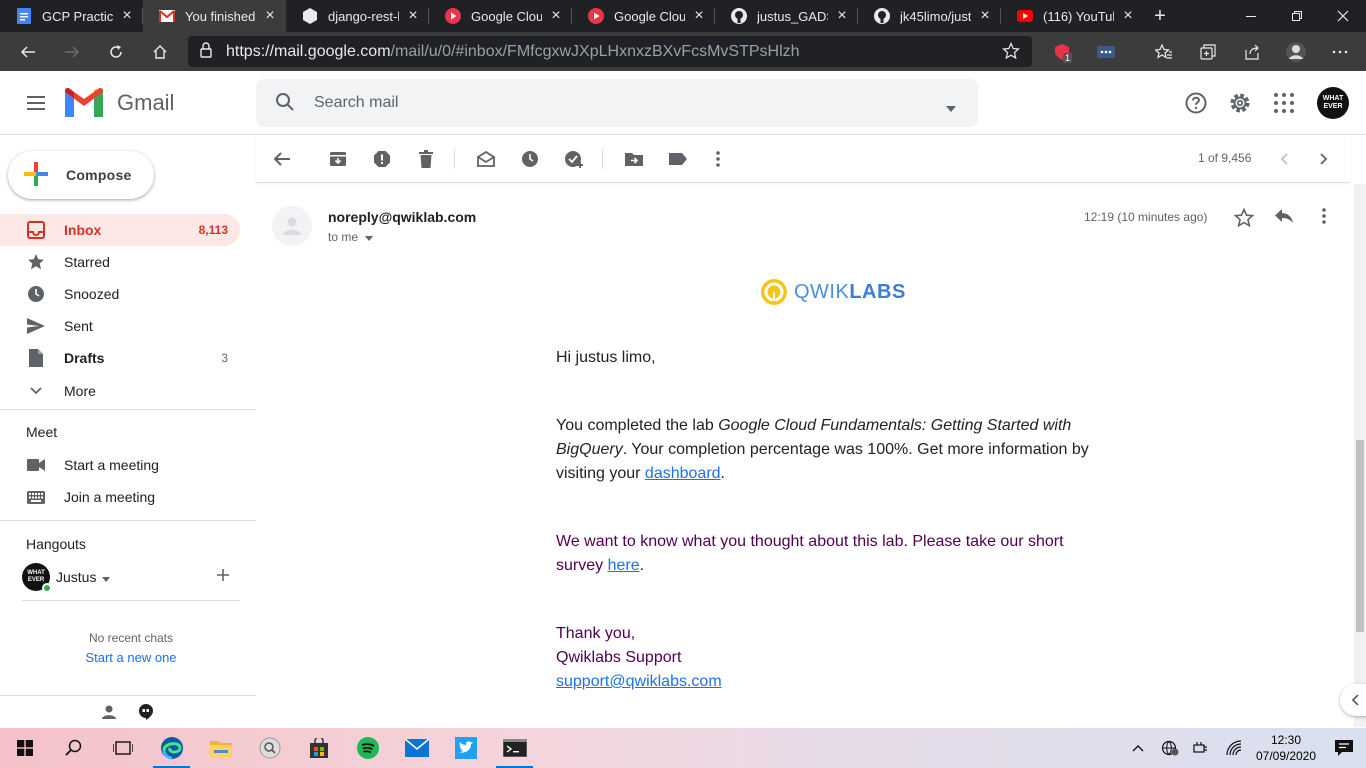 The image size is (1366, 768). I want to click on inbox-icon, so click(36, 230).